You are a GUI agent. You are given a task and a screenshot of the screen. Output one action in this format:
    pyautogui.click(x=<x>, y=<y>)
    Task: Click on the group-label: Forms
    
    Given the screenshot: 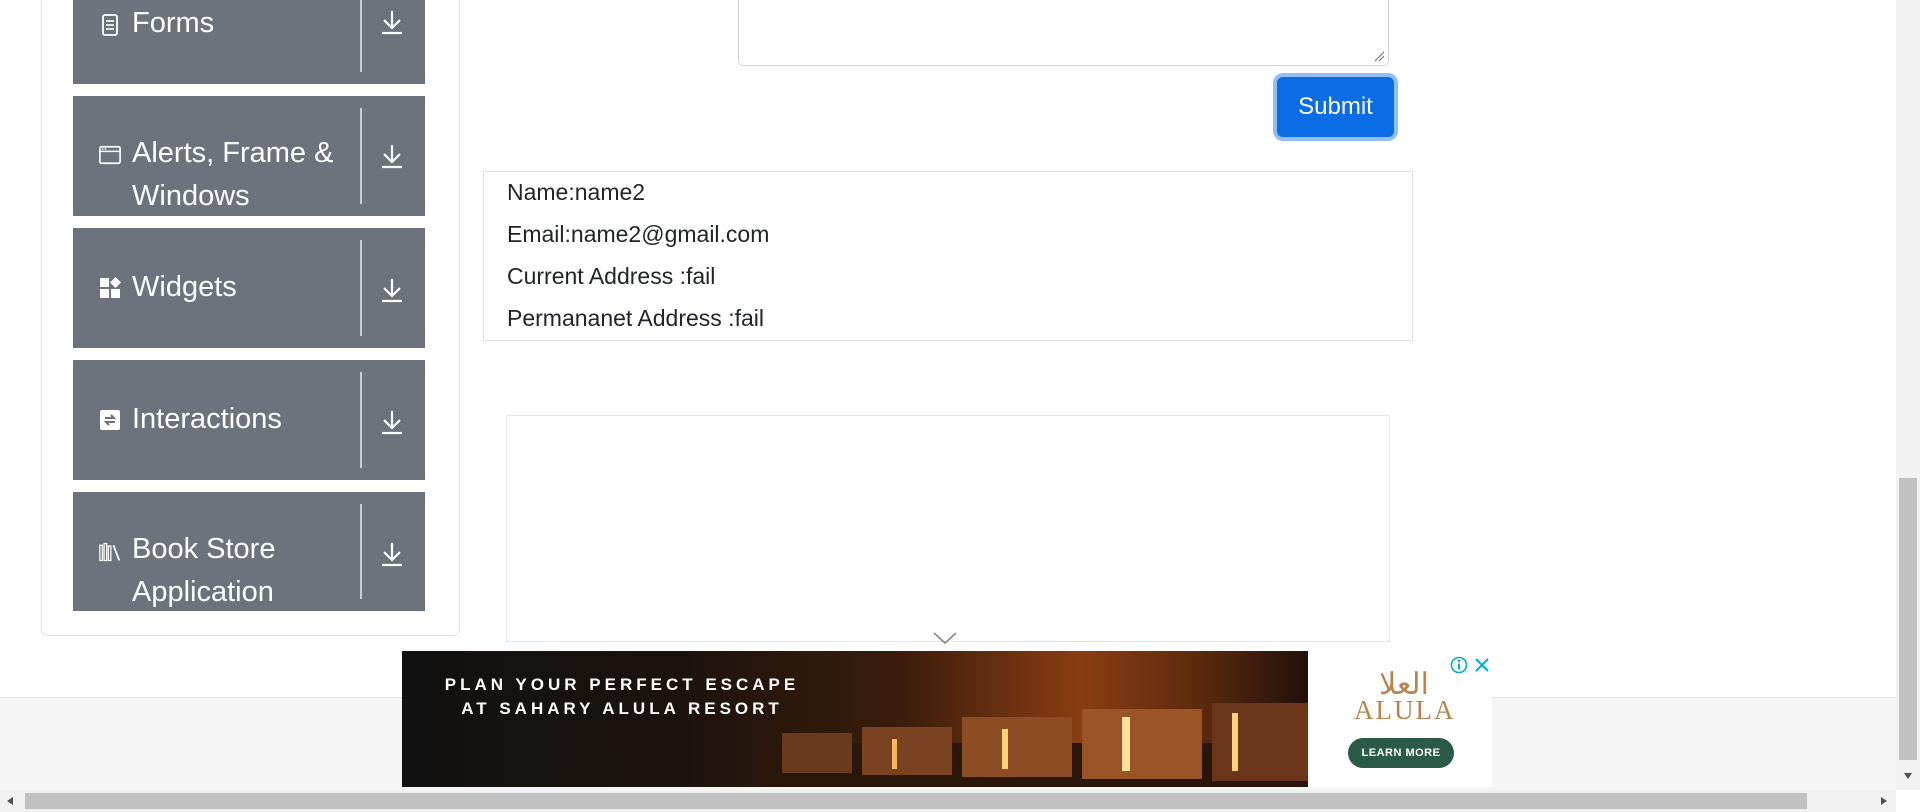 What is the action you would take?
    pyautogui.click(x=173, y=23)
    